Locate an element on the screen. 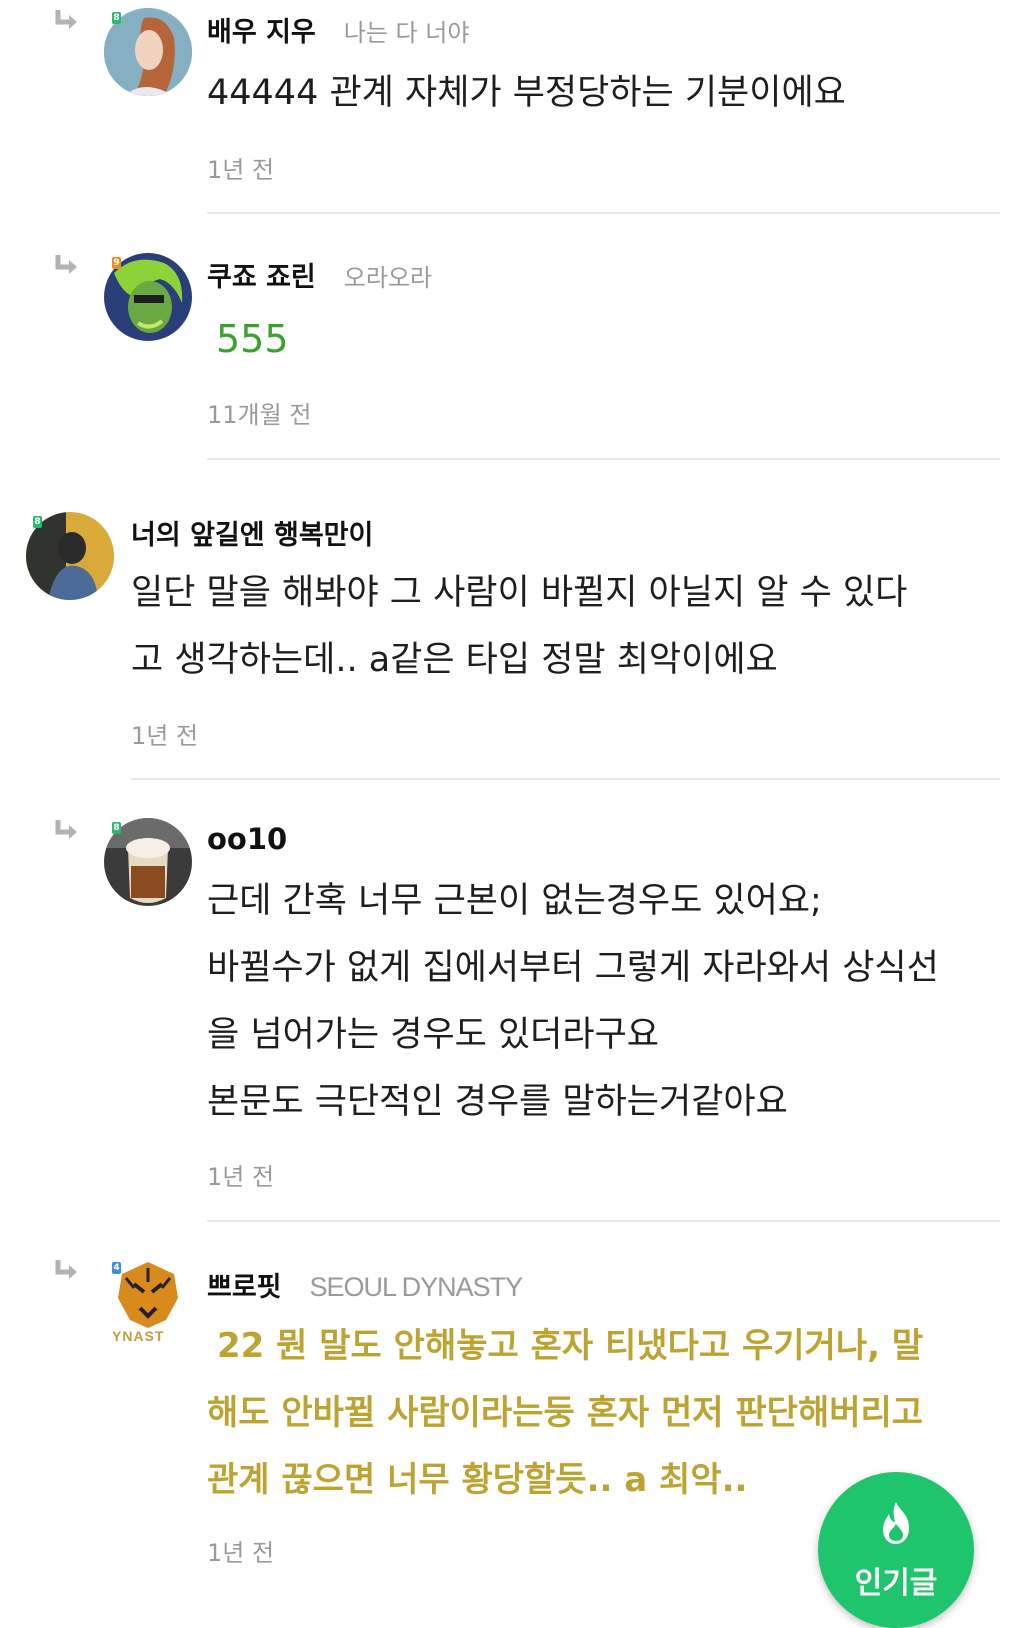  comment-text: 44444 관계 자체가 부정당하는 기분이에요 is located at coordinates (526, 93).